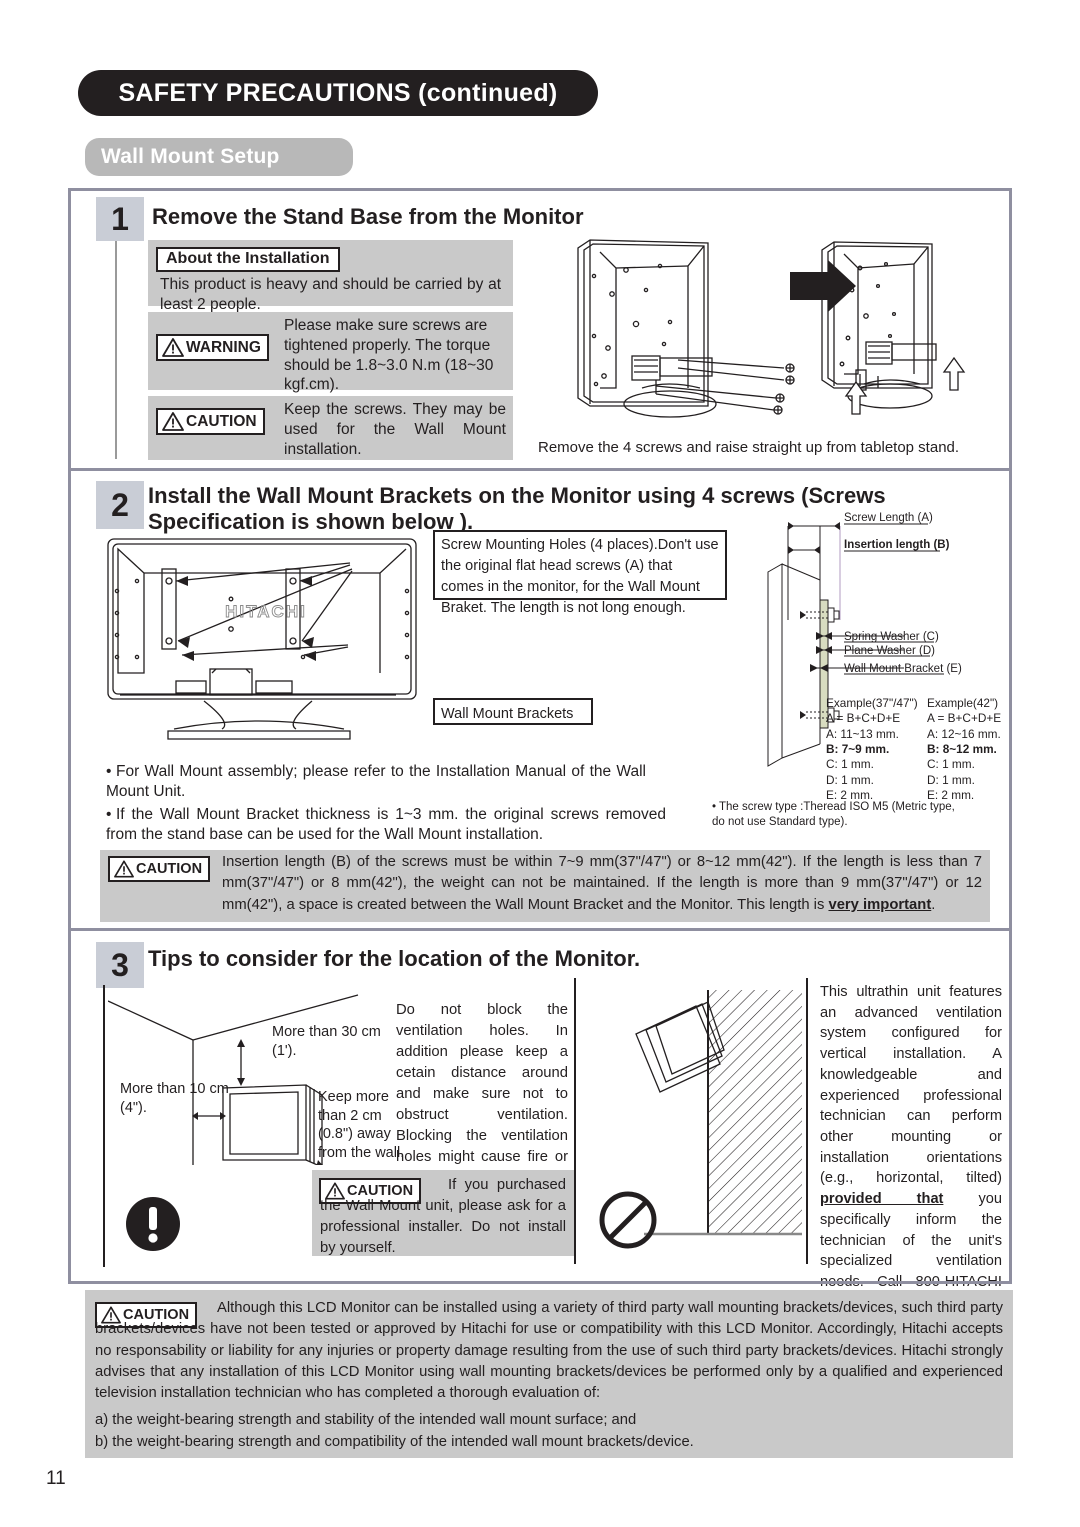 Image resolution: width=1080 pixels, height=1527 pixels. I want to click on warning-badge: WARNING, so click(212, 347).